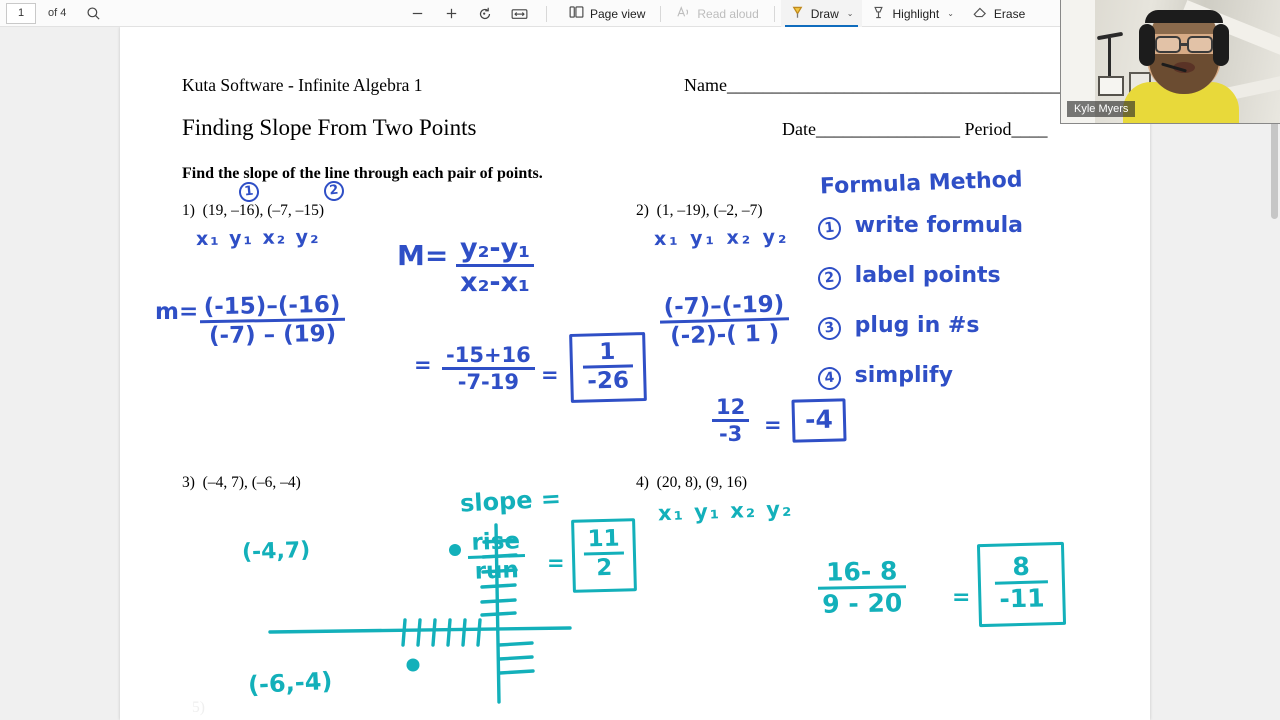 This screenshot has width=1280, height=720. What do you see at coordinates (488, 355) in the screenshot?
I see `annotation-p1-simp-numerator: -15+16` at bounding box center [488, 355].